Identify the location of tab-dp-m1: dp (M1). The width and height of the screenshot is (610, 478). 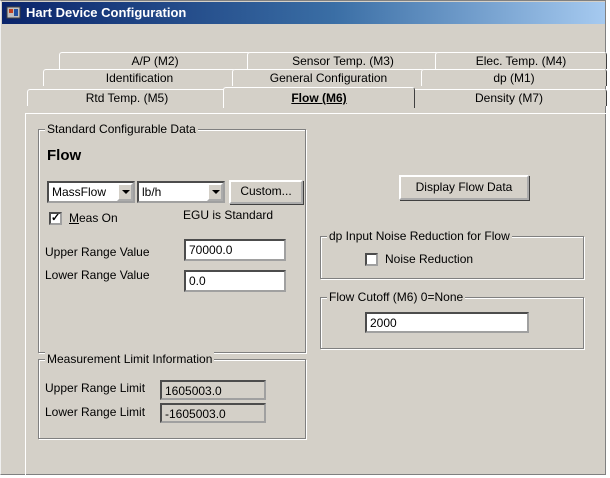
(514, 77).